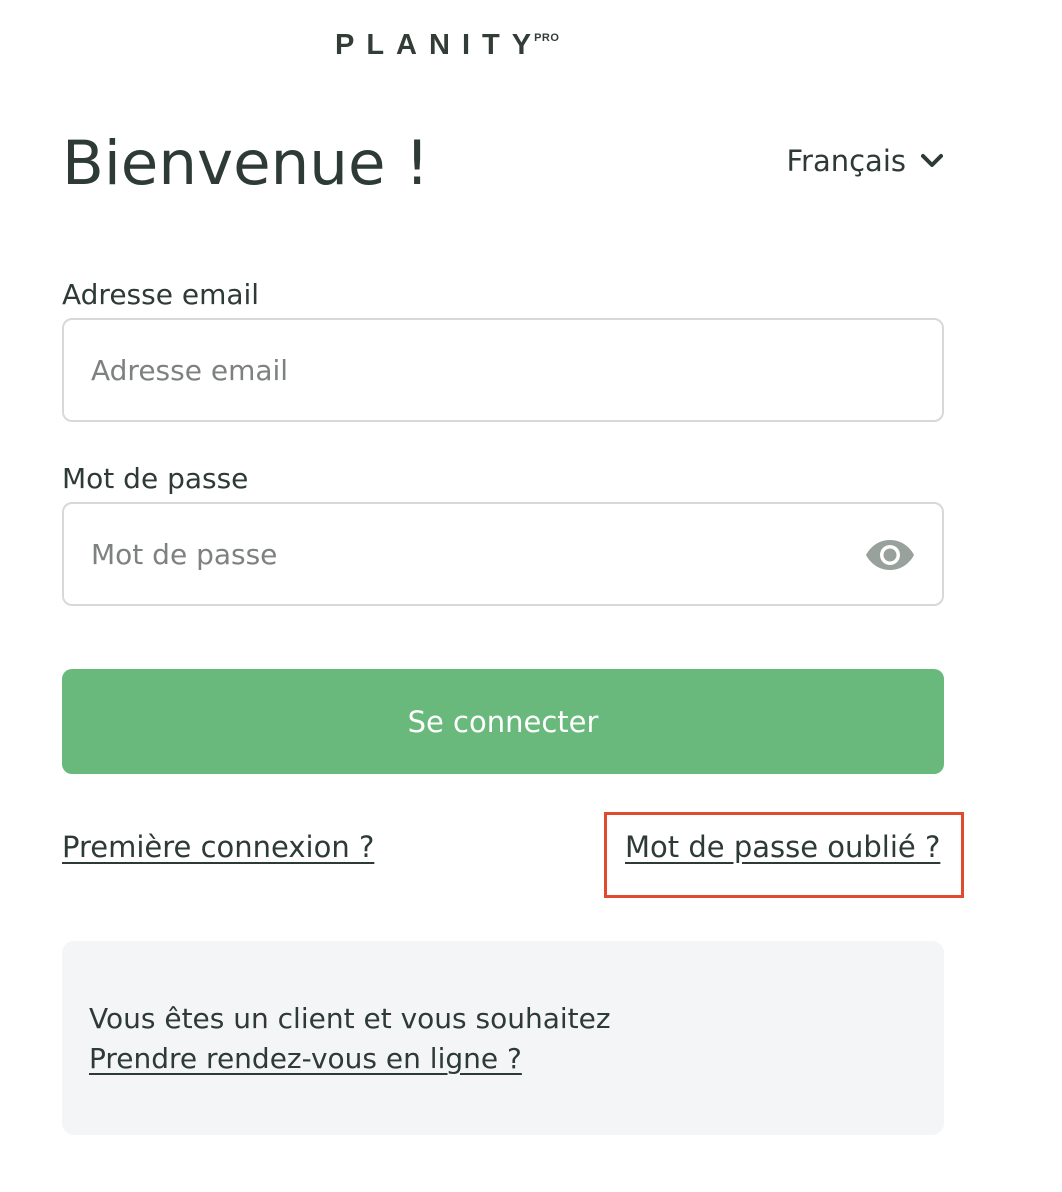 This screenshot has height=1192, width=1062. I want to click on email-label: Adresse email, so click(161, 294).